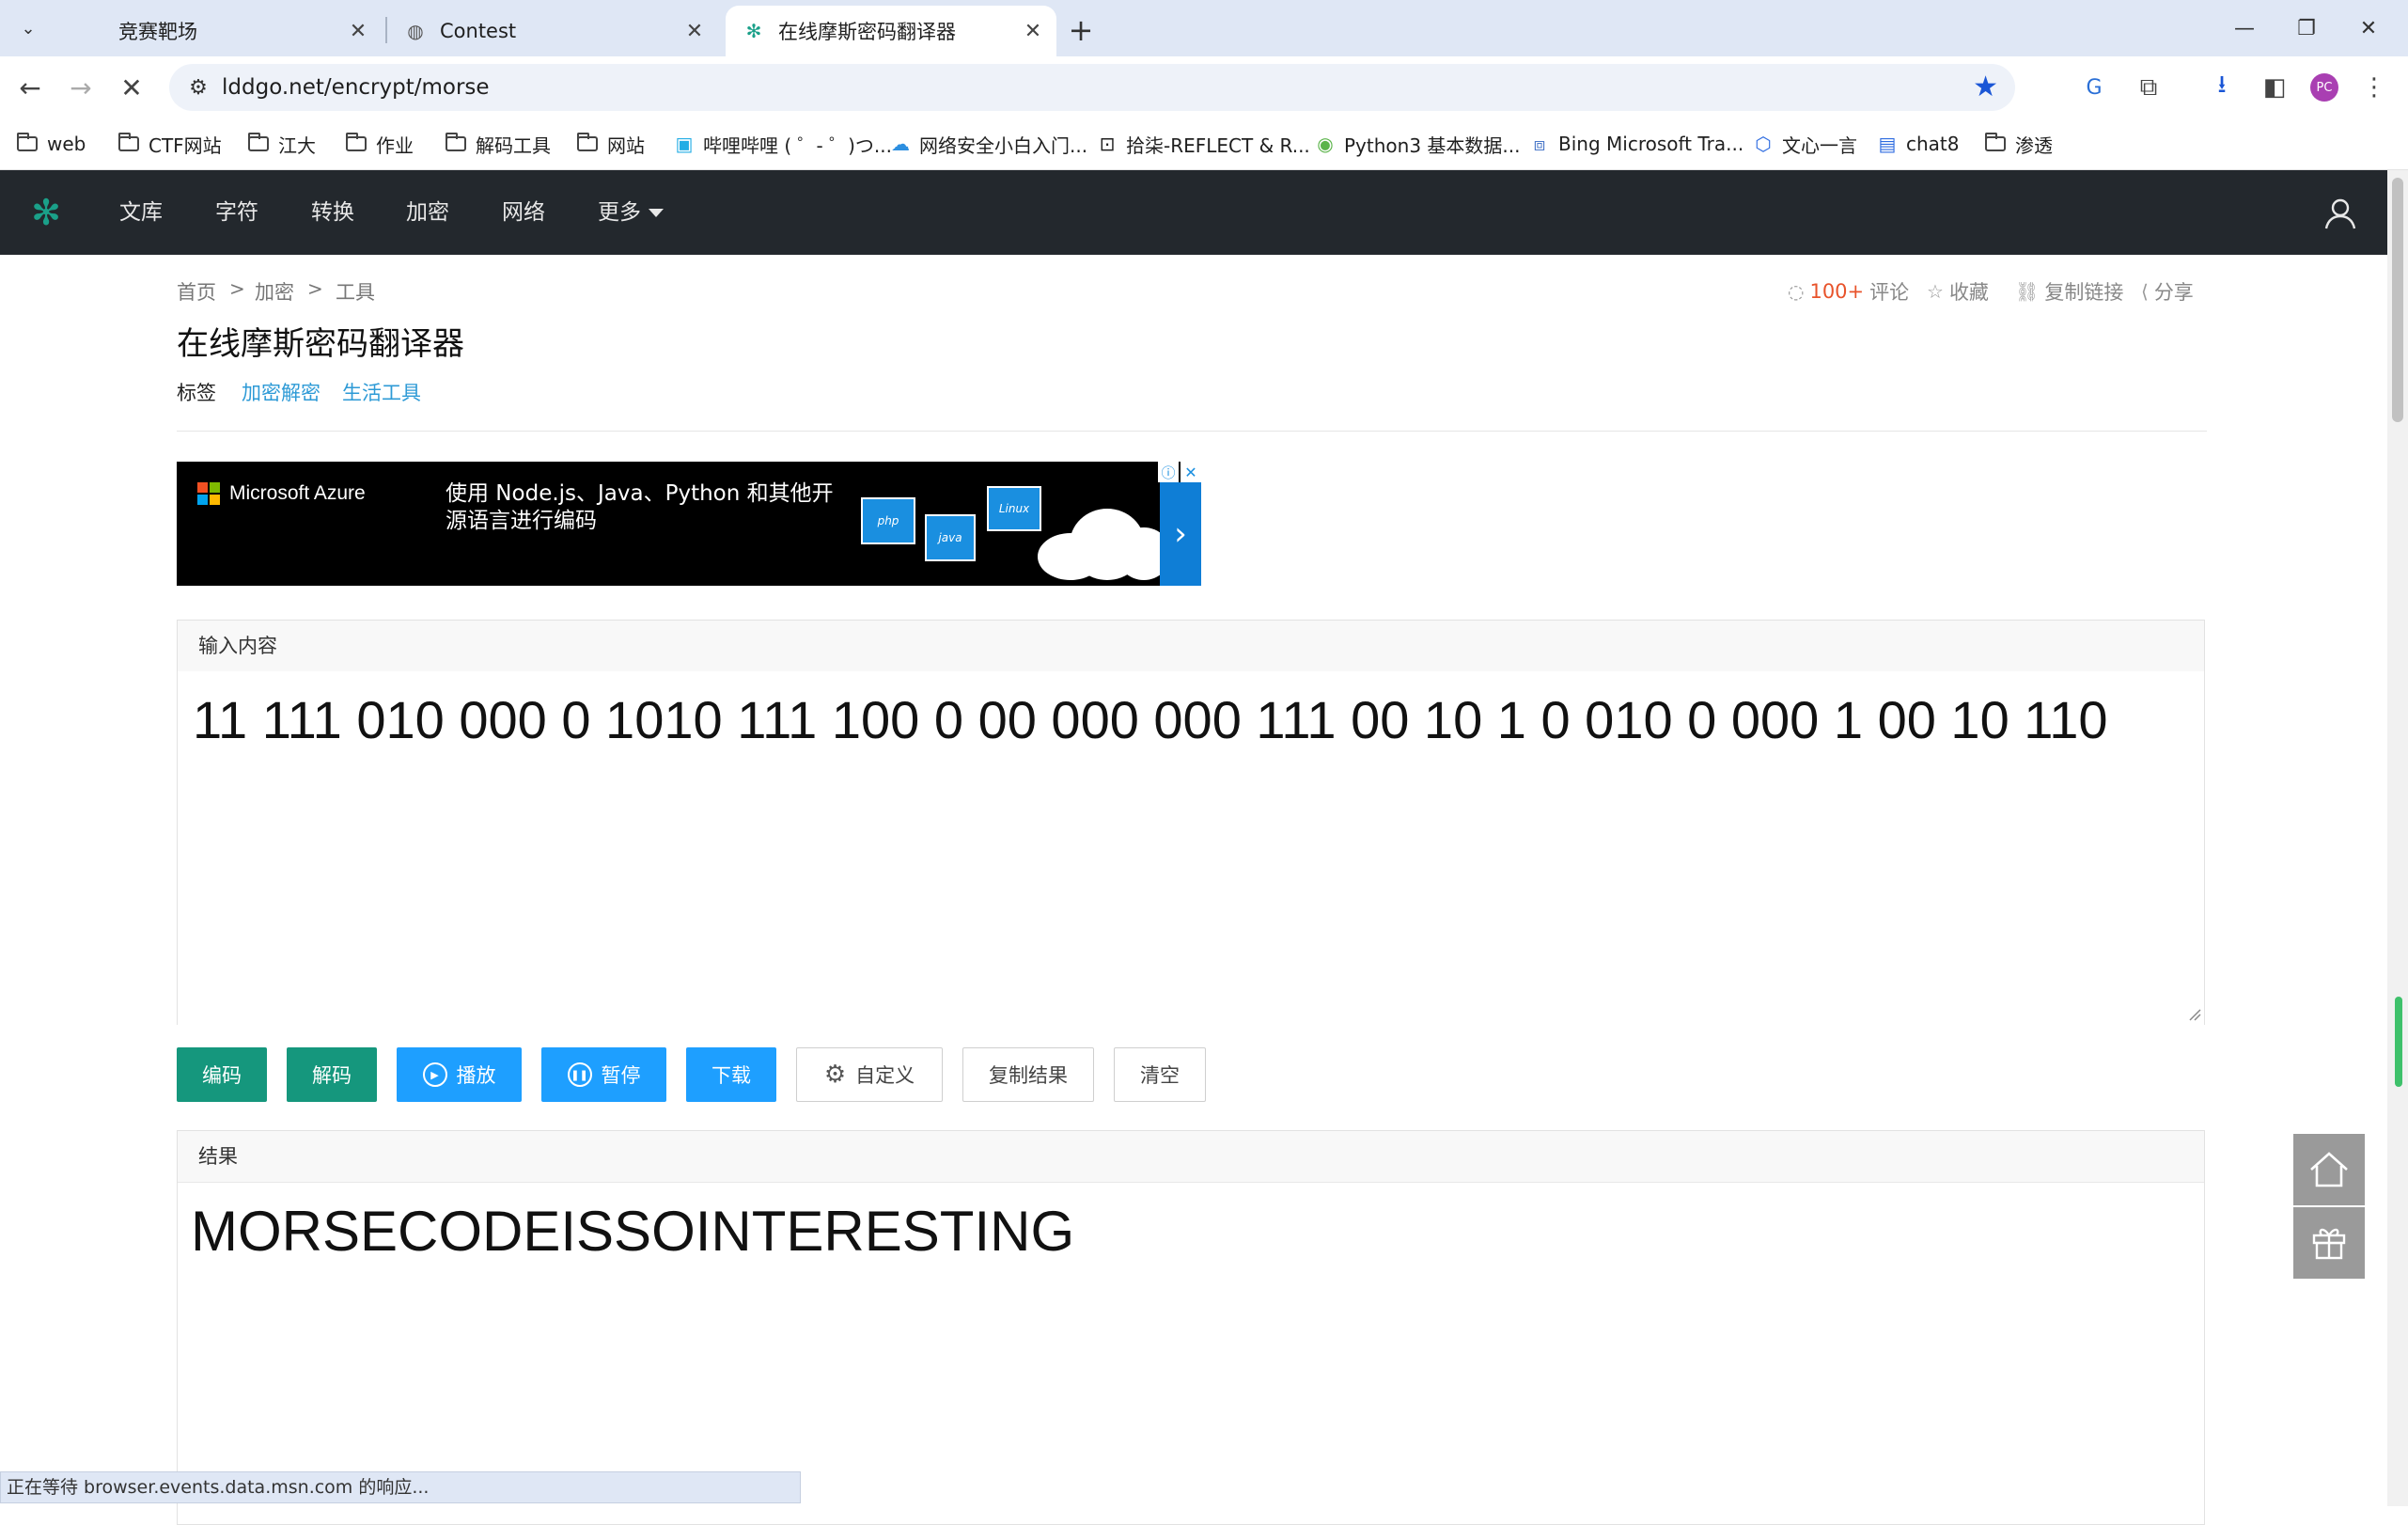  What do you see at coordinates (1028, 1074) in the screenshot?
I see `copy-result-button: 复制结果` at bounding box center [1028, 1074].